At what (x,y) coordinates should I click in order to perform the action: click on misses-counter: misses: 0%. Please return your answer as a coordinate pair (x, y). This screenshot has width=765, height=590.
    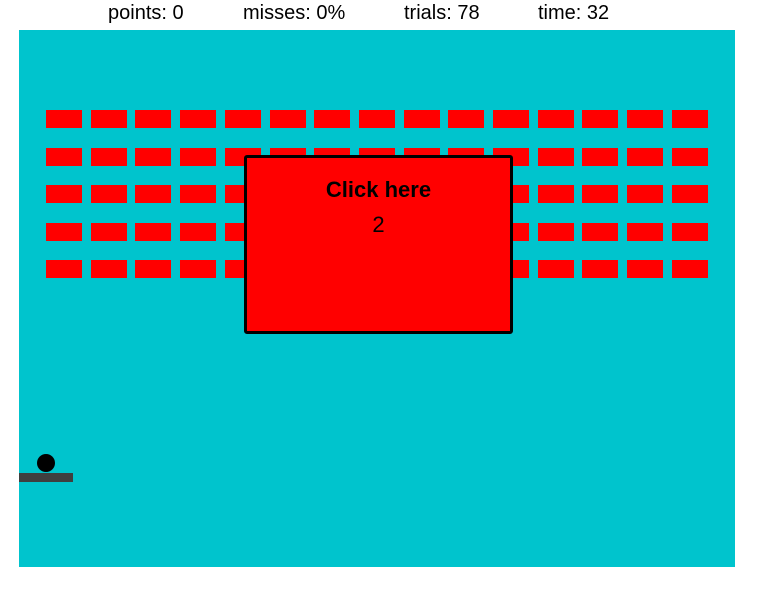
    Looking at the image, I should click on (294, 13).